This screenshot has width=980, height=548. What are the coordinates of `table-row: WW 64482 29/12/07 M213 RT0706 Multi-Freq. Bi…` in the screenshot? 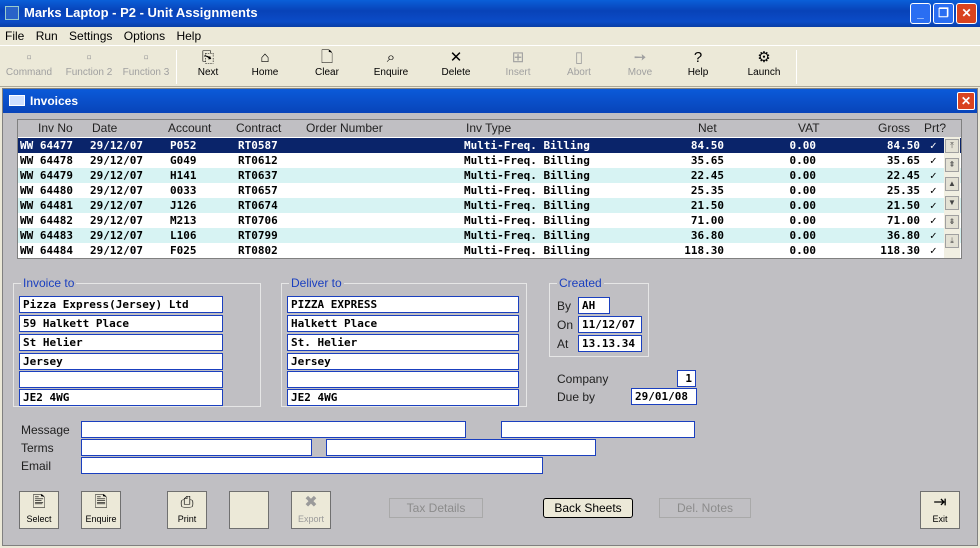 It's located at (489, 220).